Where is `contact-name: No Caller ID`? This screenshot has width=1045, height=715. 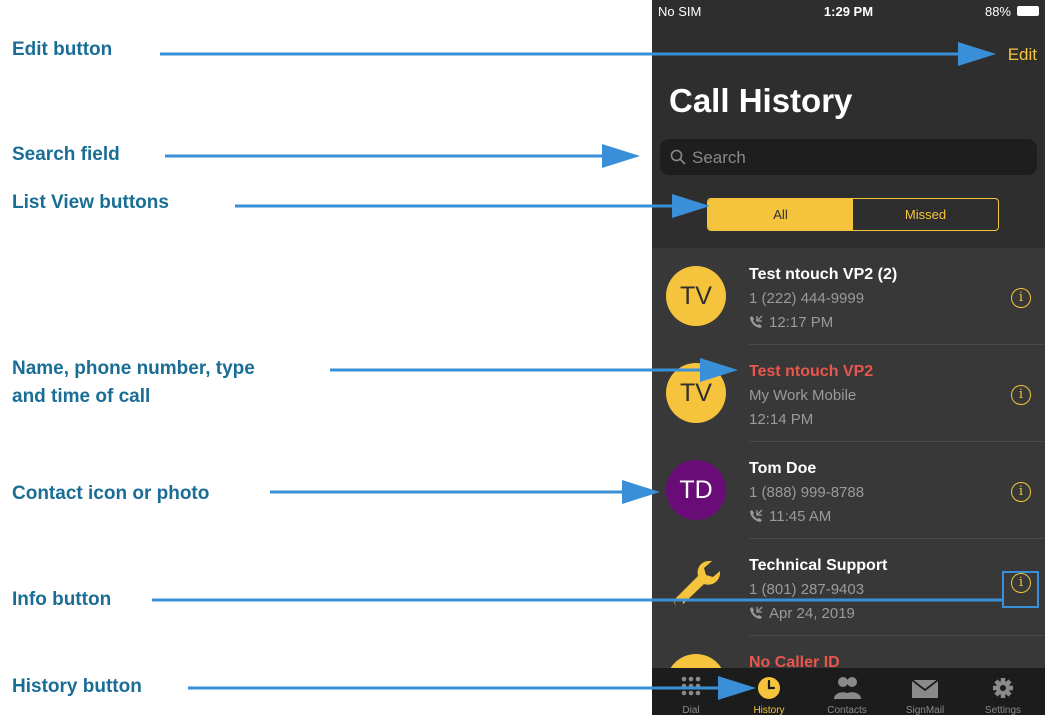 contact-name: No Caller ID is located at coordinates (794, 661).